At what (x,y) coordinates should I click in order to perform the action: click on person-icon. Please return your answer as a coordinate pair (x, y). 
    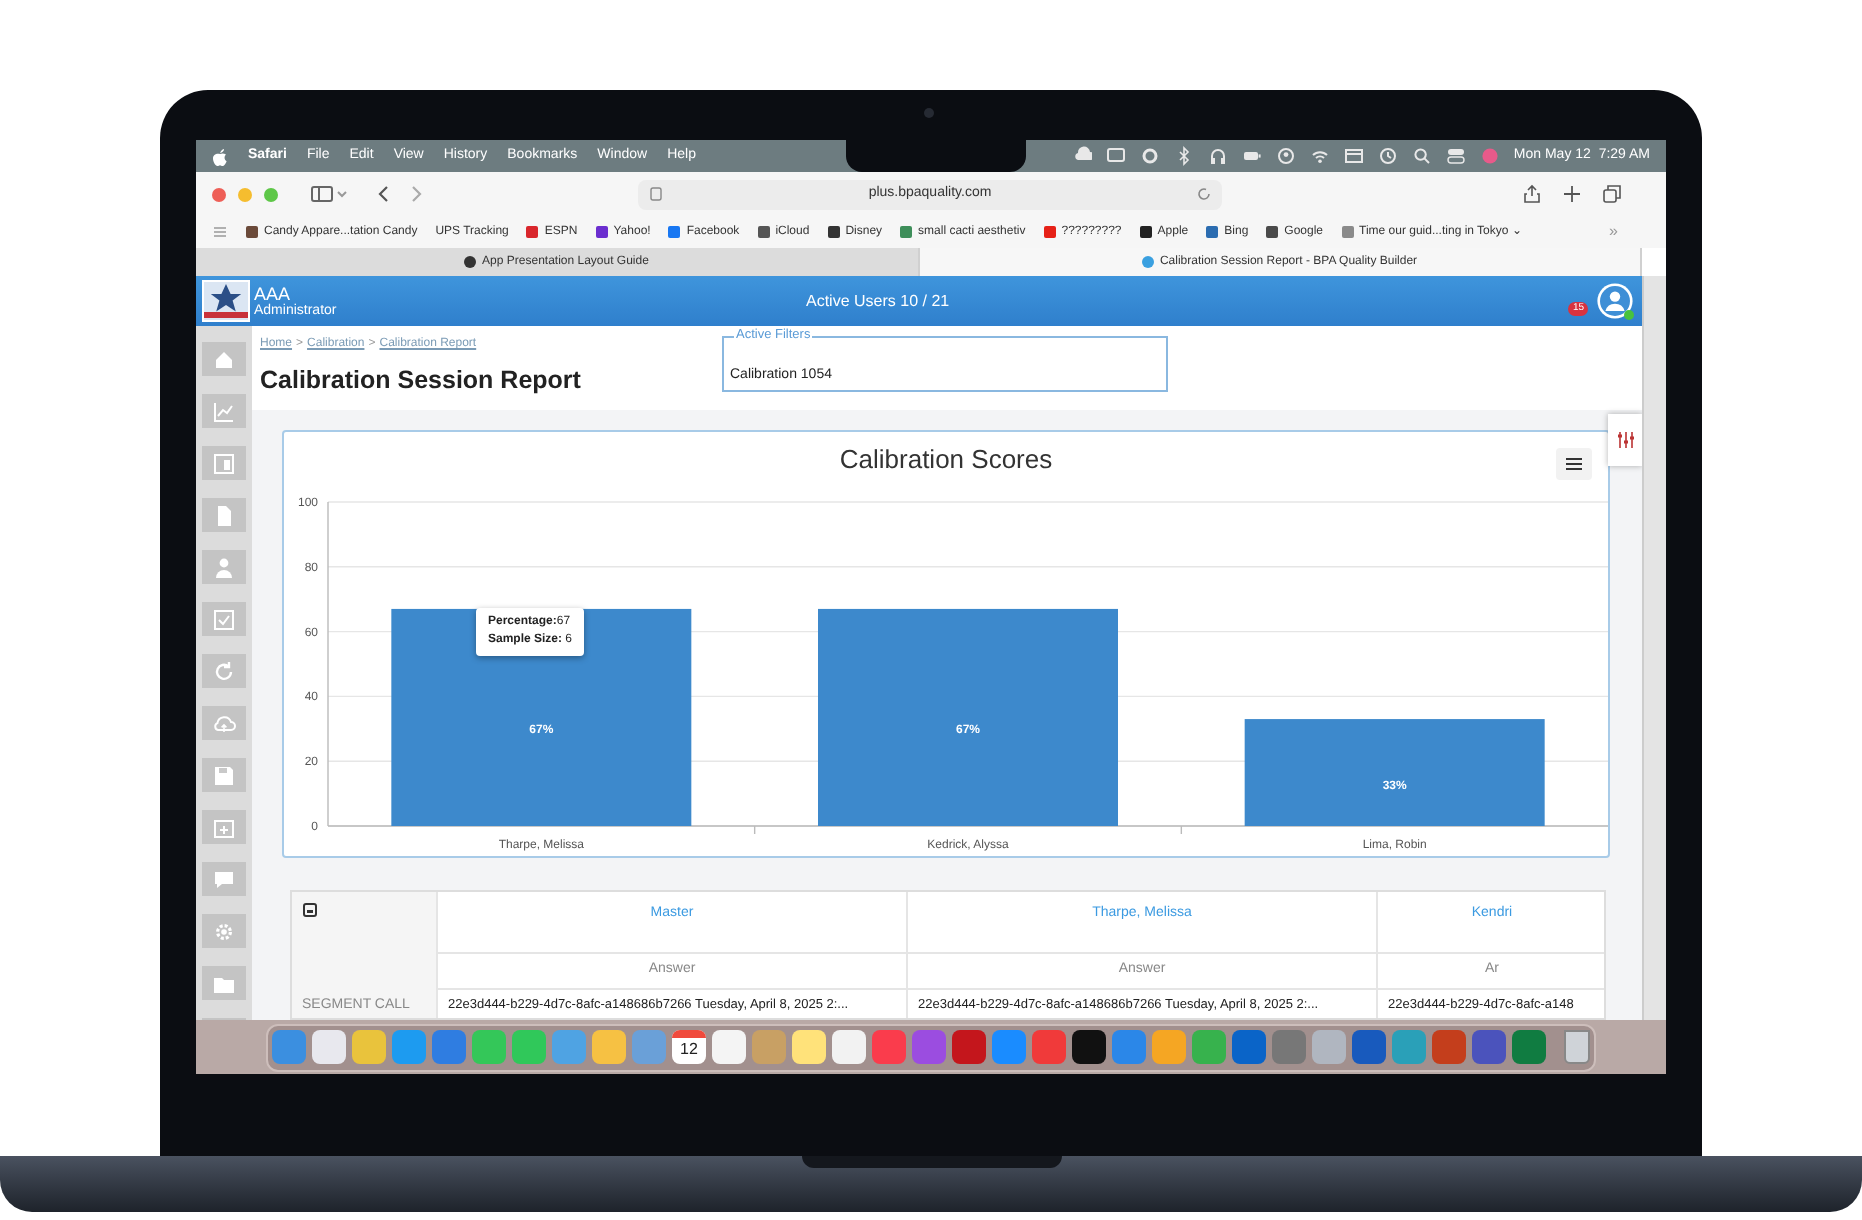
    Looking at the image, I should click on (224, 567).